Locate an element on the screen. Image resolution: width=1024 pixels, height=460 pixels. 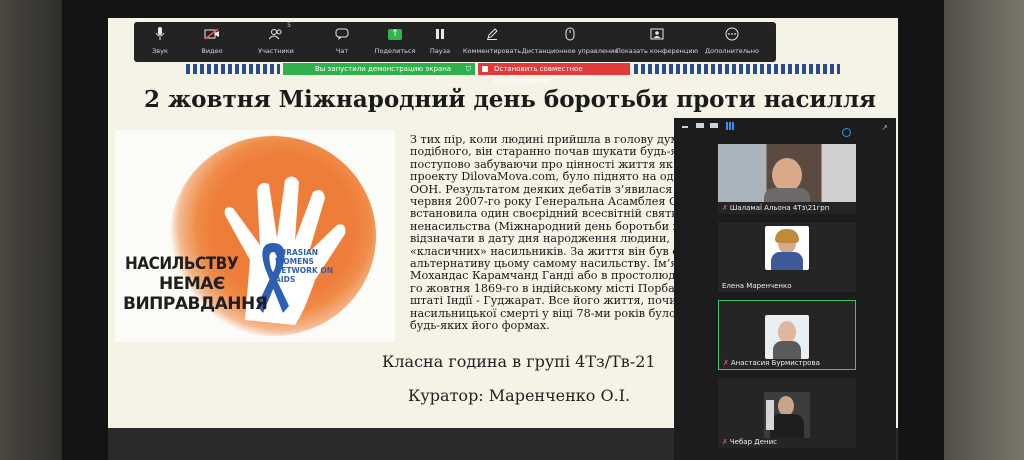
participant-tile-active-speaker: ✗ Анастасия Бурмистрова is located at coordinates (787, 335).